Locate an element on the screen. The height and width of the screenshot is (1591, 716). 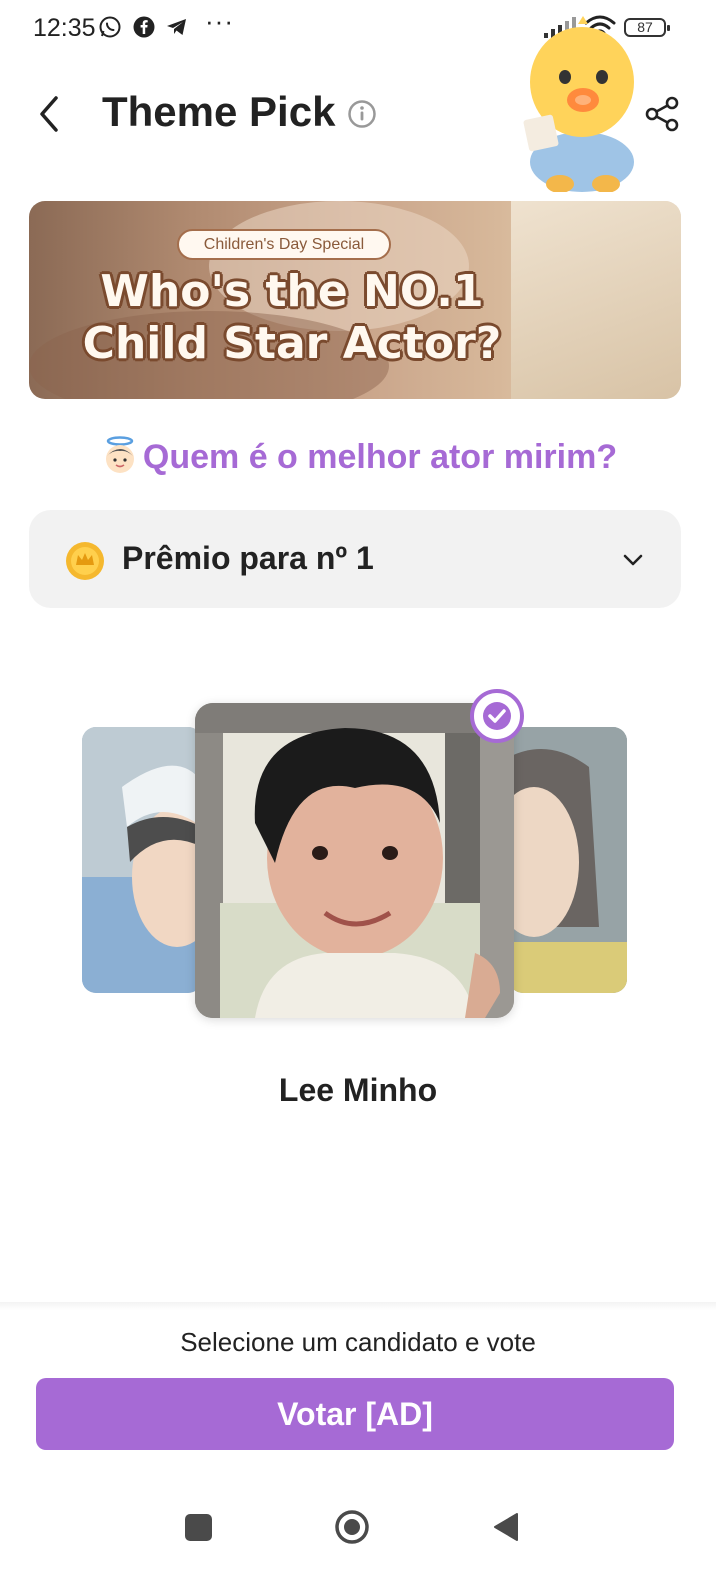
more-dots-icon: ··· is located at coordinates (219, 21).